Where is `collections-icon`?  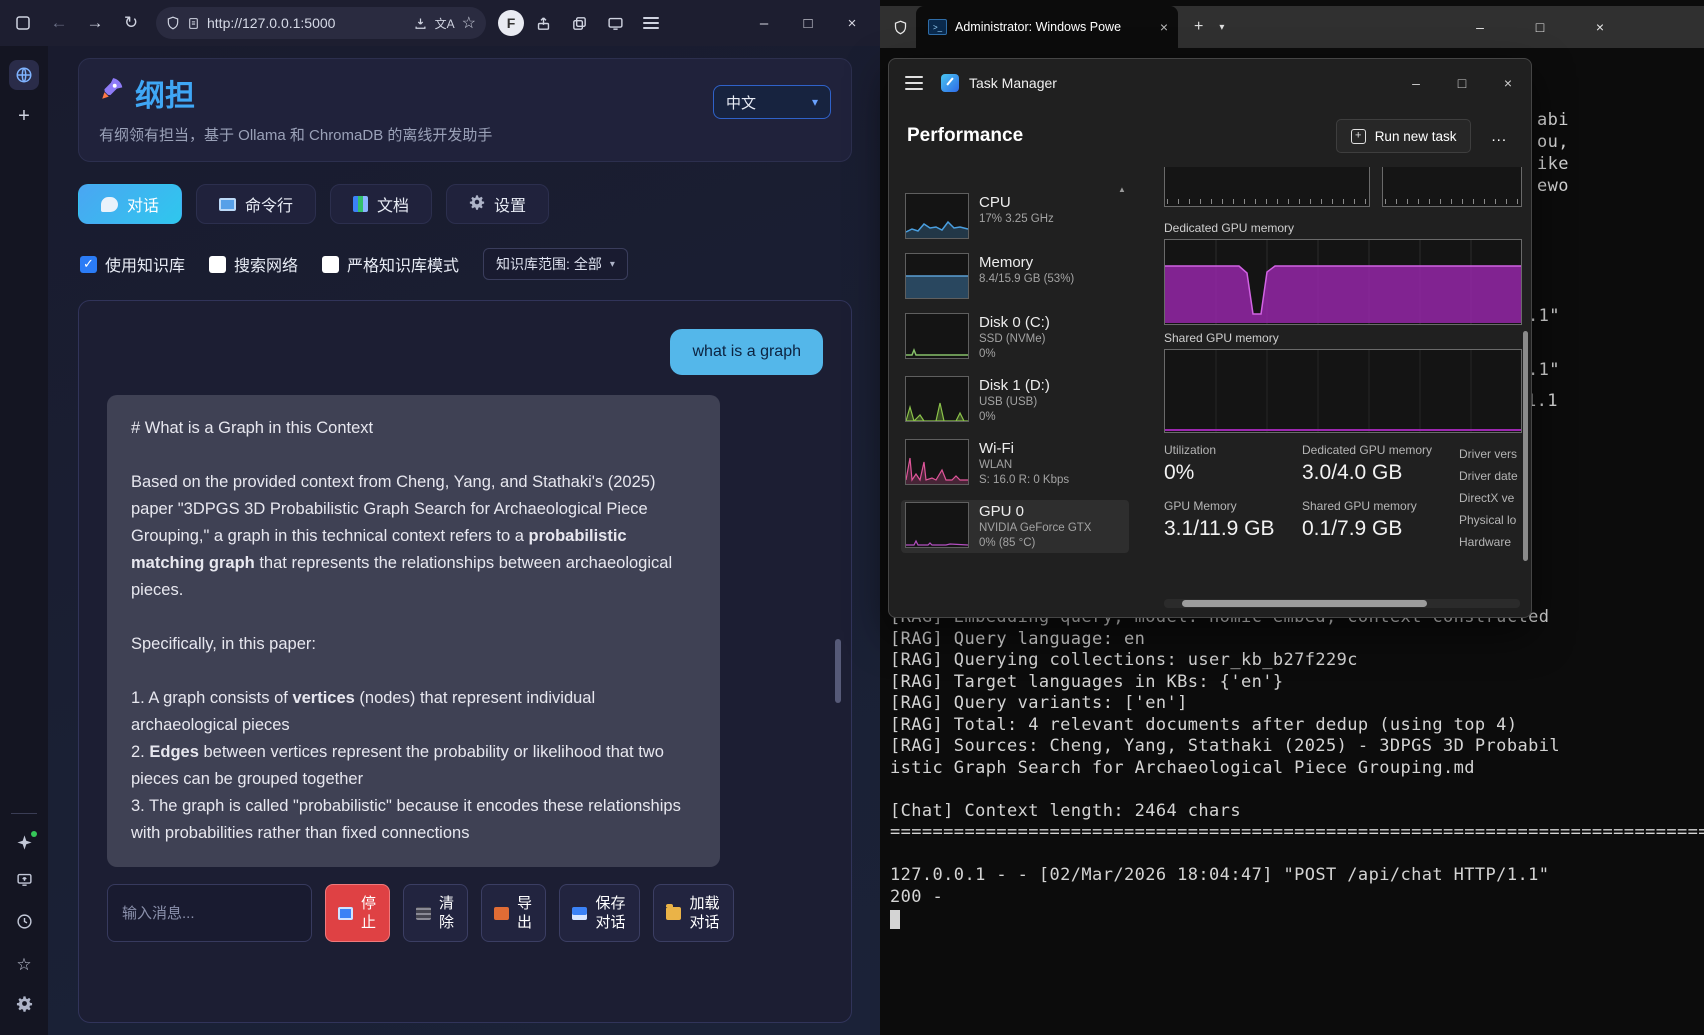 collections-icon is located at coordinates (579, 23).